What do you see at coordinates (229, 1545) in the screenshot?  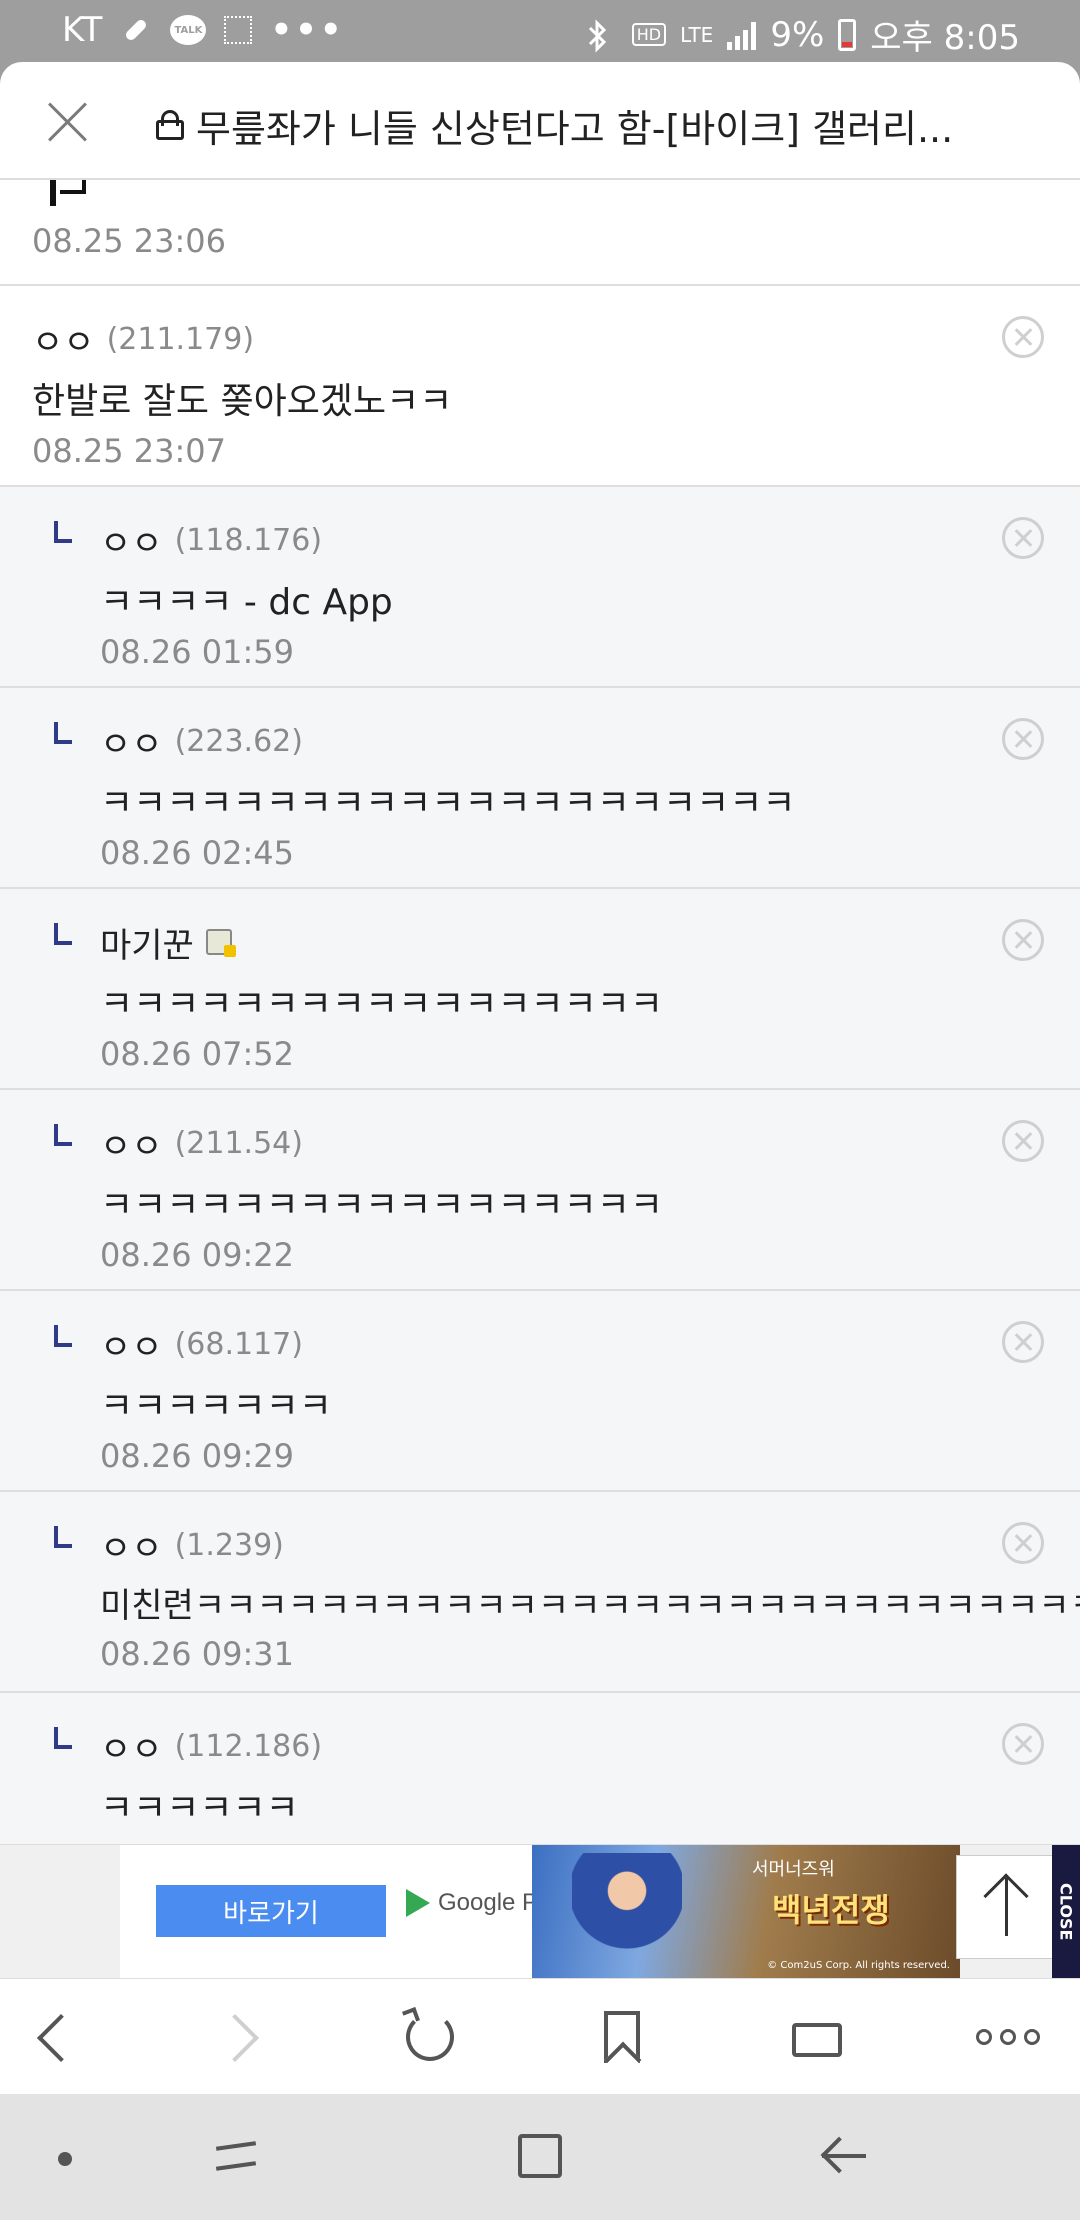 I see `comment-ip: (1.239)` at bounding box center [229, 1545].